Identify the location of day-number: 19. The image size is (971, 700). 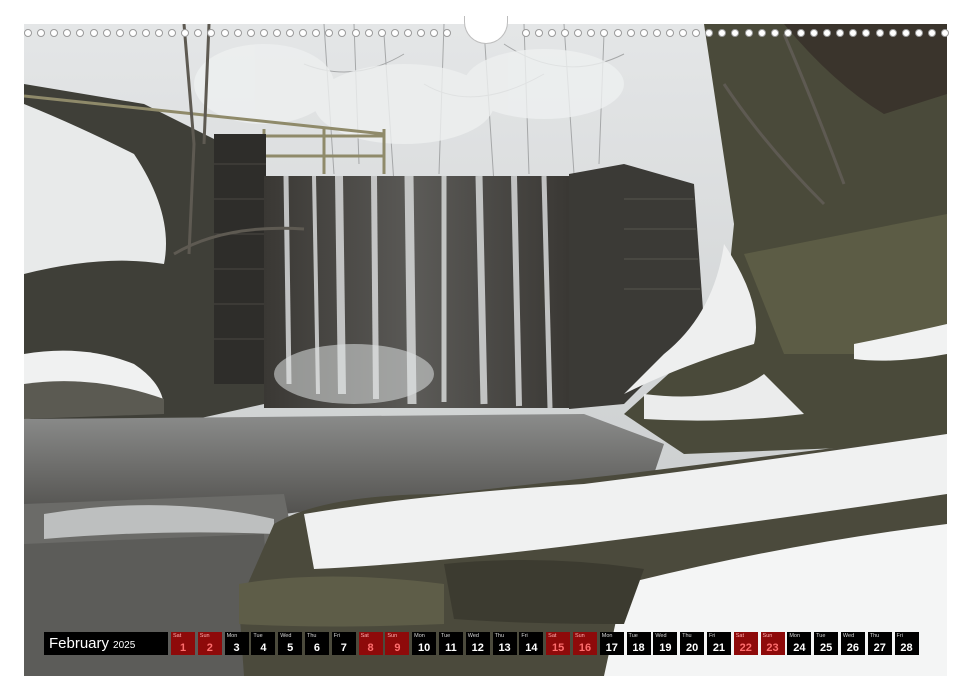
(665, 648).